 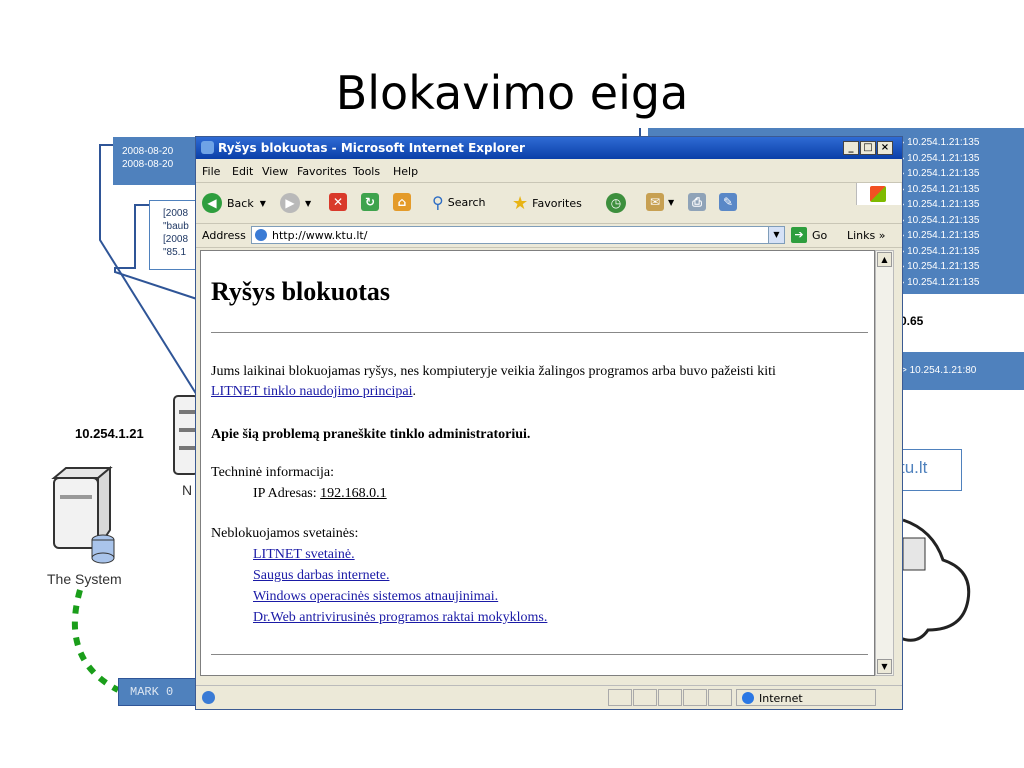 I want to click on ie-window-icon, so click(x=207, y=147).